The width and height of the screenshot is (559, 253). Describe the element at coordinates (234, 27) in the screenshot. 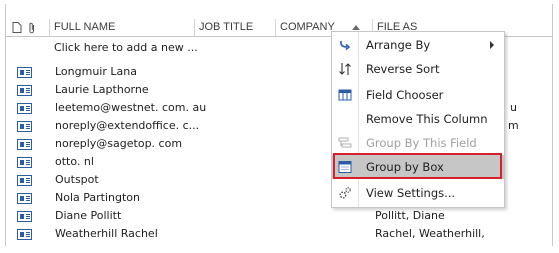

I see `column-job-title: JOB TITLE` at that location.